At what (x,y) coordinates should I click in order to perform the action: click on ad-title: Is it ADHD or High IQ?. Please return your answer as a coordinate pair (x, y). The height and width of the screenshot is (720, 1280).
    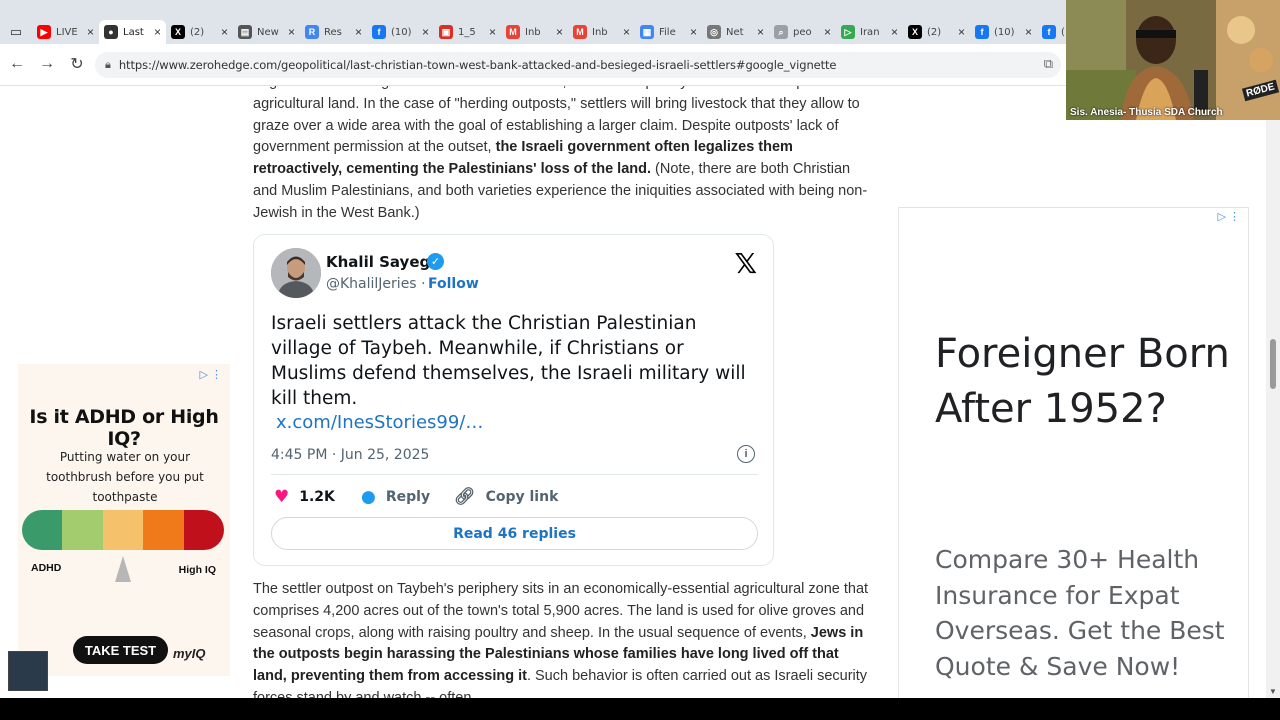
    Looking at the image, I should click on (124, 428).